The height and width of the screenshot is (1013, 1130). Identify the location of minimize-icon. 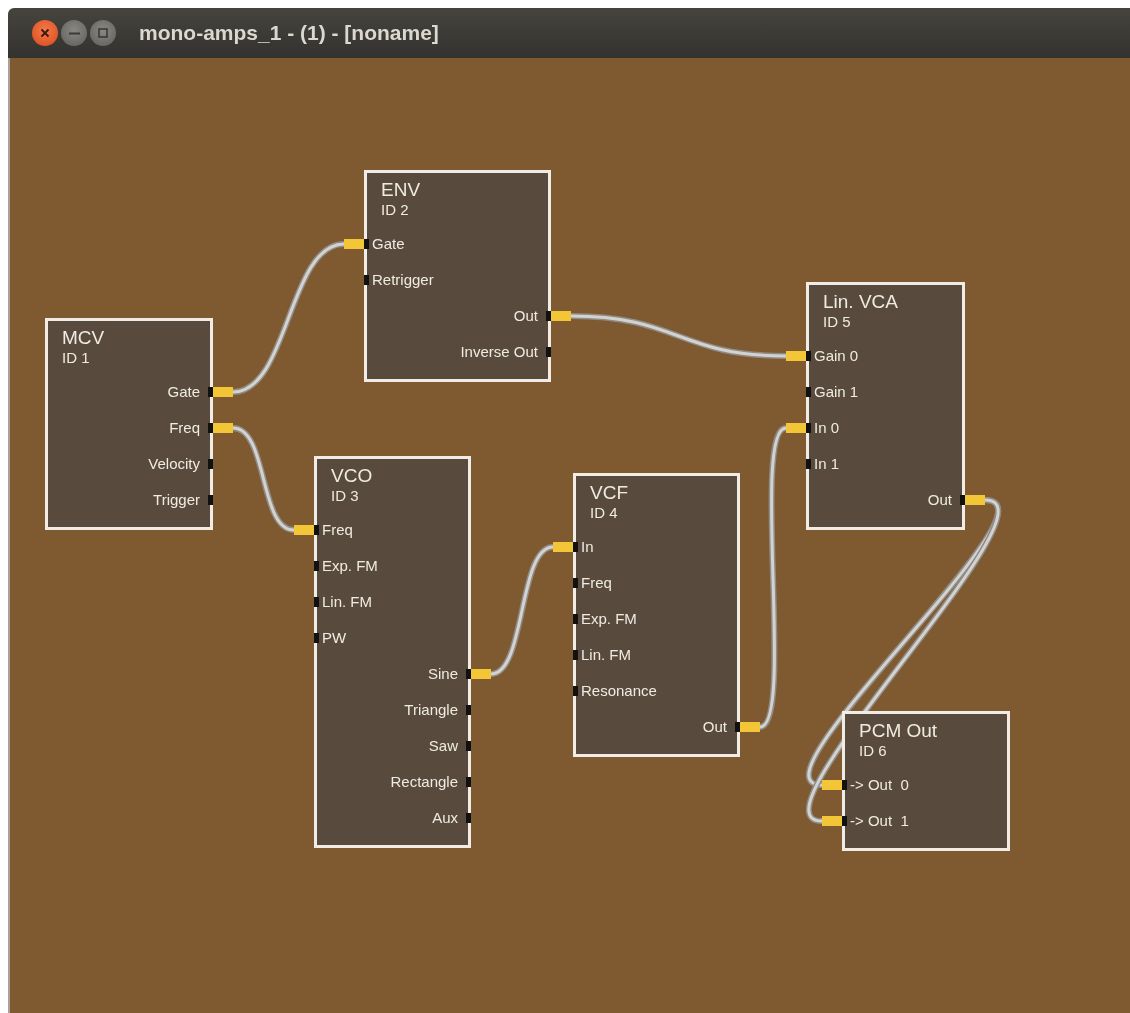
(74, 33).